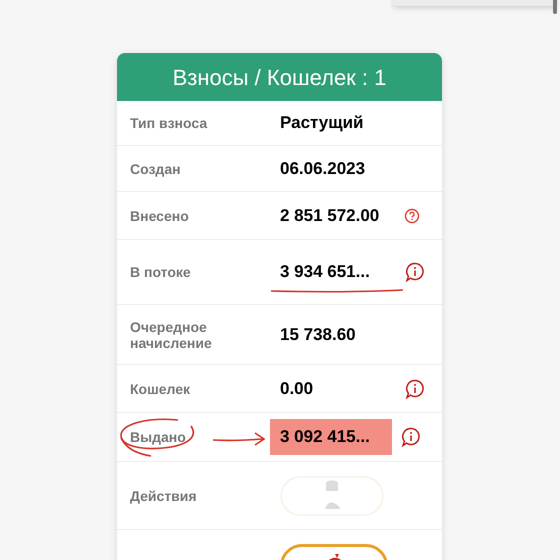 The image size is (560, 560). Describe the element at coordinates (161, 388) in the screenshot. I see `field-label: Кошелек` at that location.